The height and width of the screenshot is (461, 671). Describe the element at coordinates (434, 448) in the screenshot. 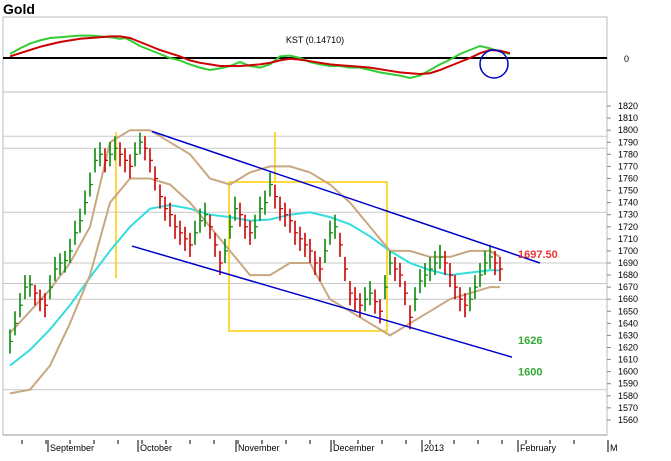

I see `x-tick-label-4: 2013` at that location.